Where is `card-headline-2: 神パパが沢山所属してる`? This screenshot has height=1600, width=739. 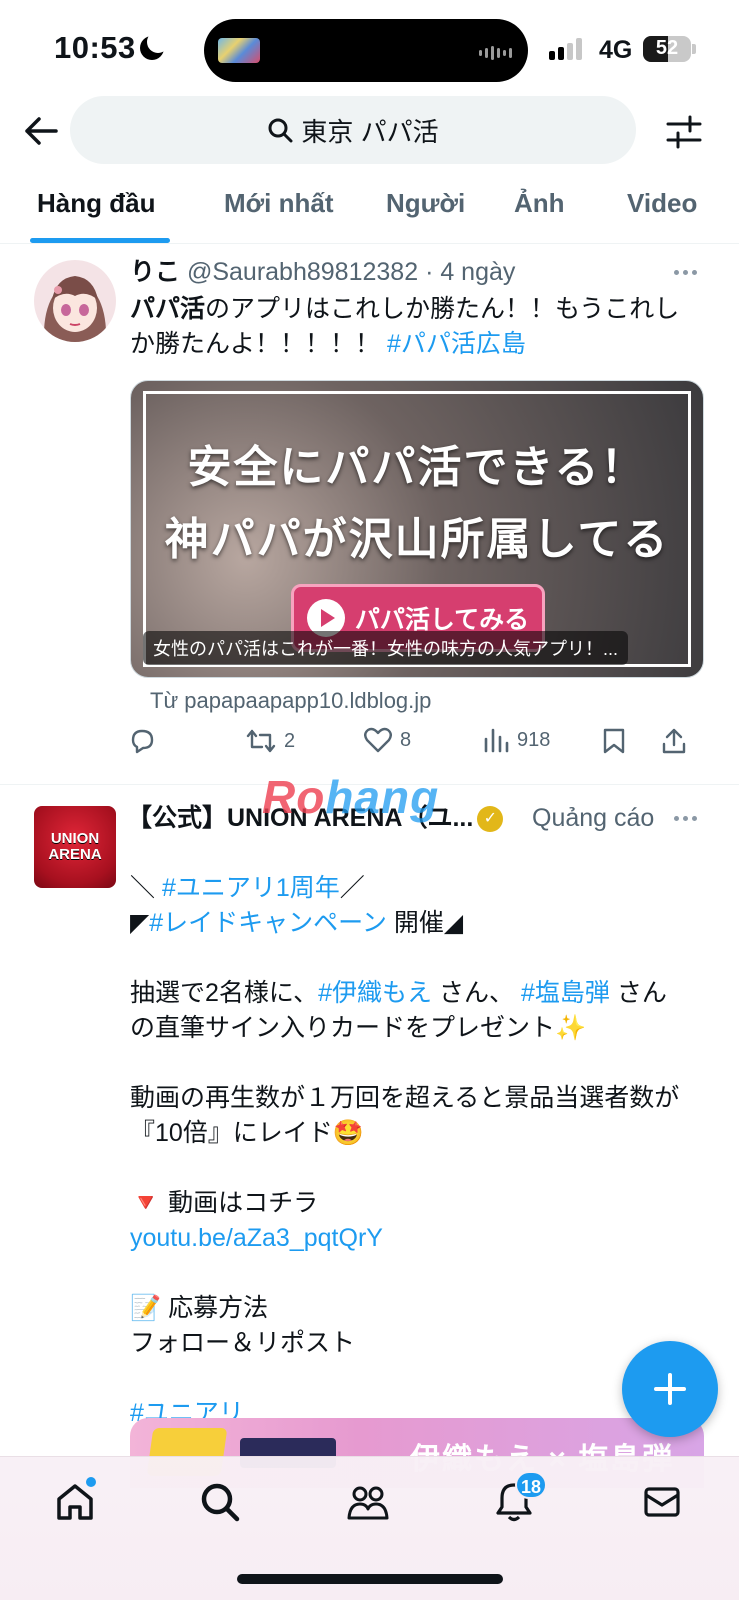
card-headline-2: 神パパが沢山所属してる is located at coordinates (417, 539).